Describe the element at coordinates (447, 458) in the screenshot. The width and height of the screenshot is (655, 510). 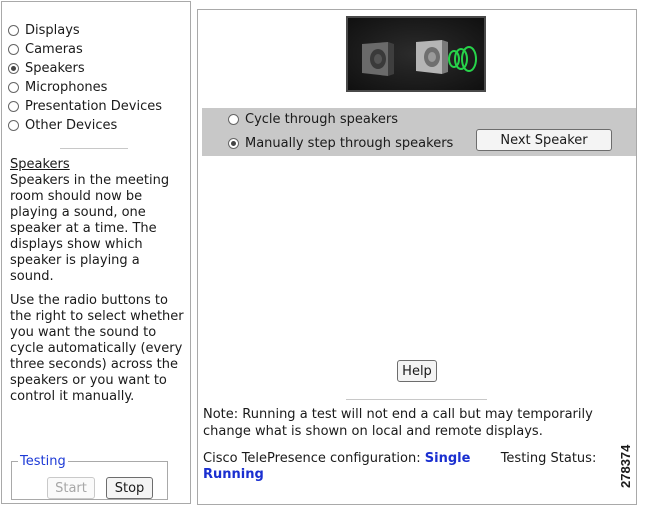
I see `config-value: Single` at that location.